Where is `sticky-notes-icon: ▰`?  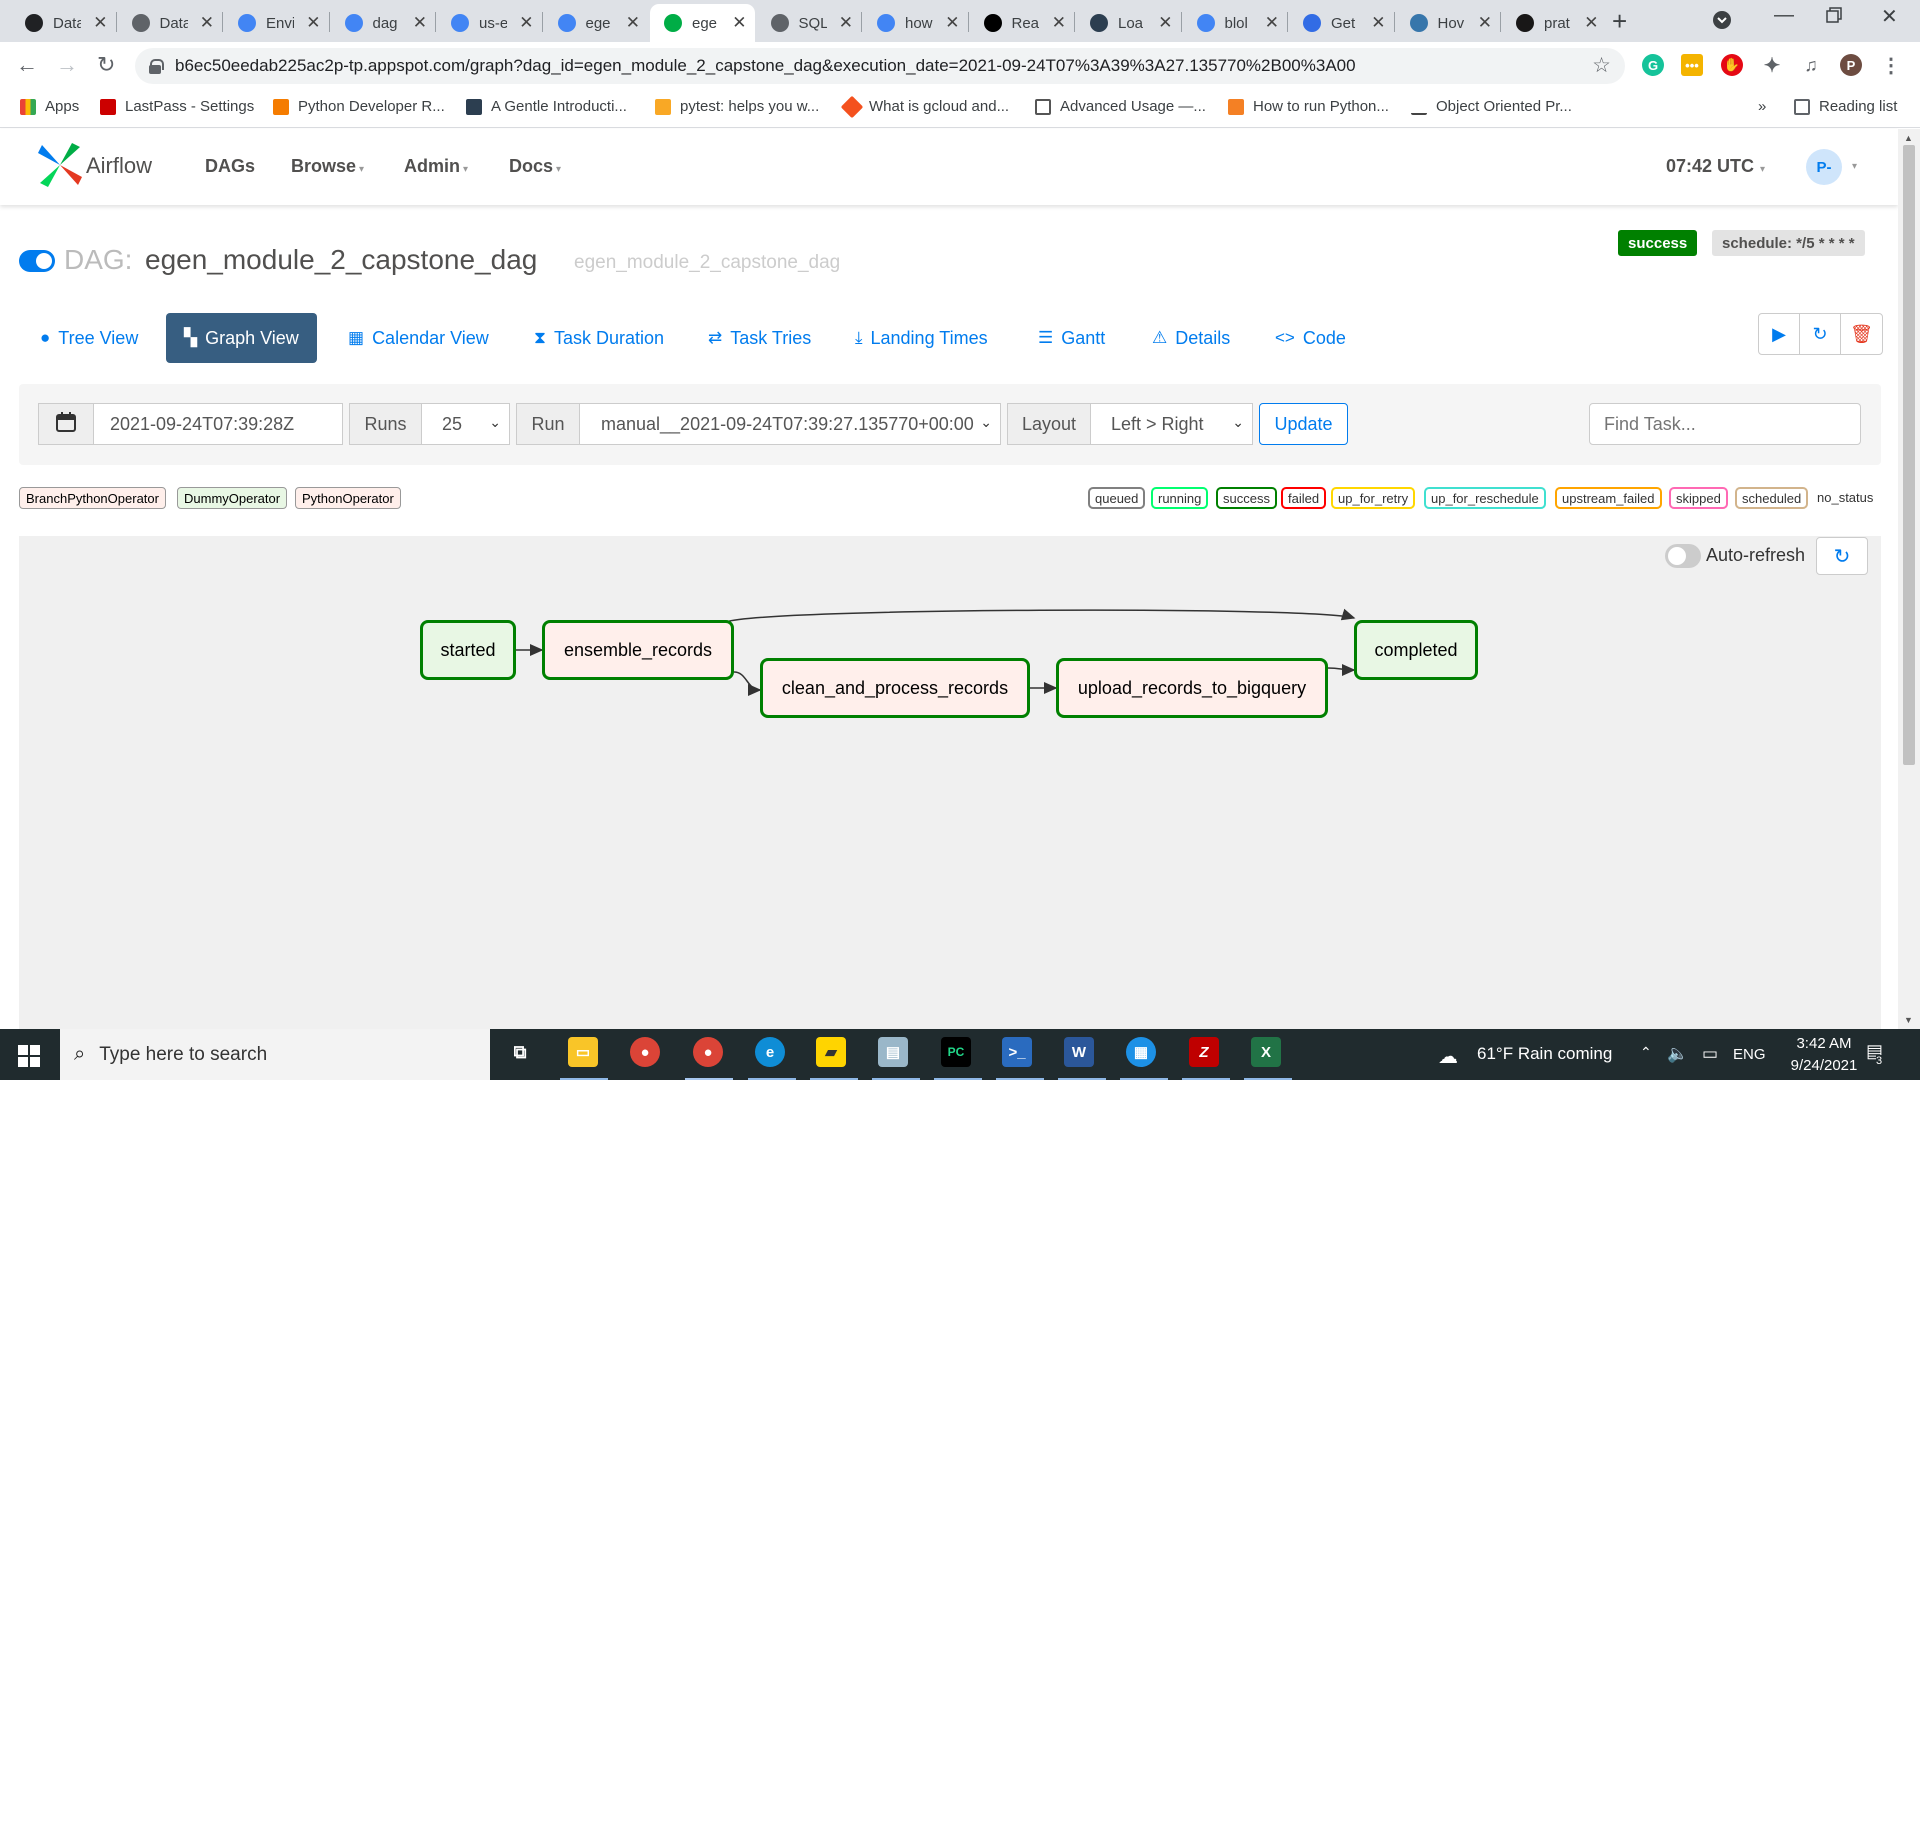 sticky-notes-icon: ▰ is located at coordinates (831, 1052).